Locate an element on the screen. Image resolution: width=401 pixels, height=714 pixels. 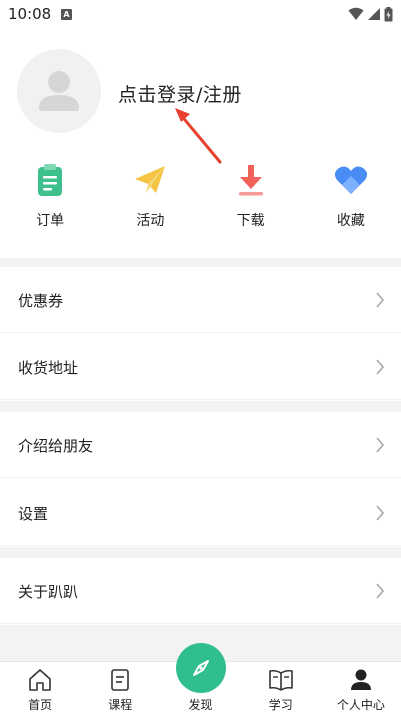
home-icon is located at coordinates (40, 680).